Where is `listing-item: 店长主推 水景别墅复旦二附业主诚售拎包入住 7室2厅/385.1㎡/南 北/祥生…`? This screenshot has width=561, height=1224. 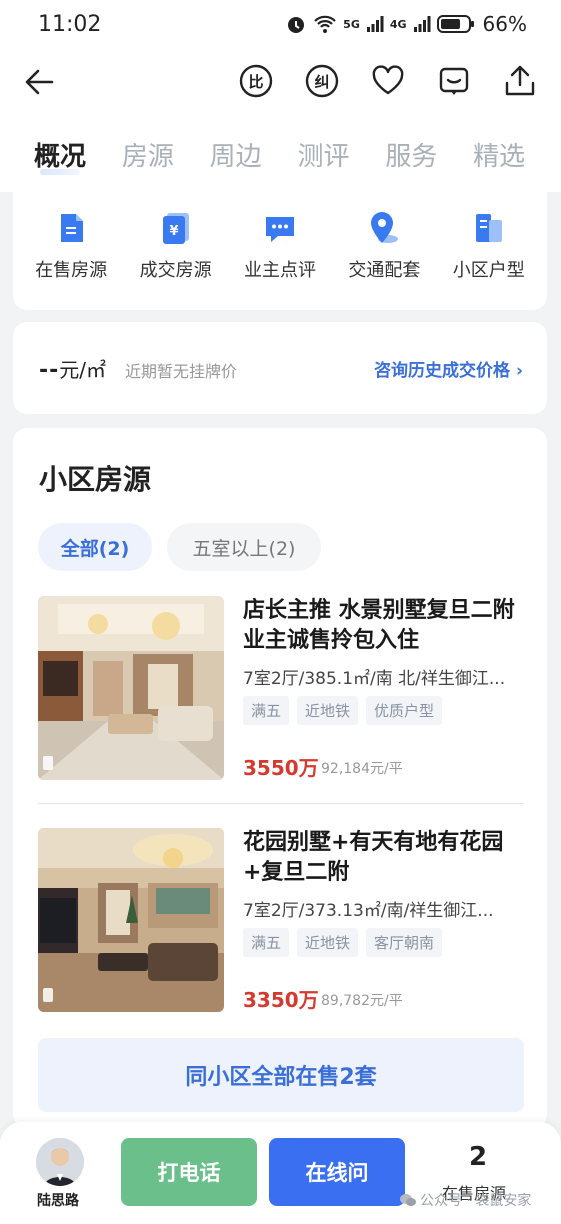 listing-item: 店长主推 水景别墅复旦二附业主诚售拎包入住 7室2厅/385.1㎡/南 北/祥生… is located at coordinates (281, 689).